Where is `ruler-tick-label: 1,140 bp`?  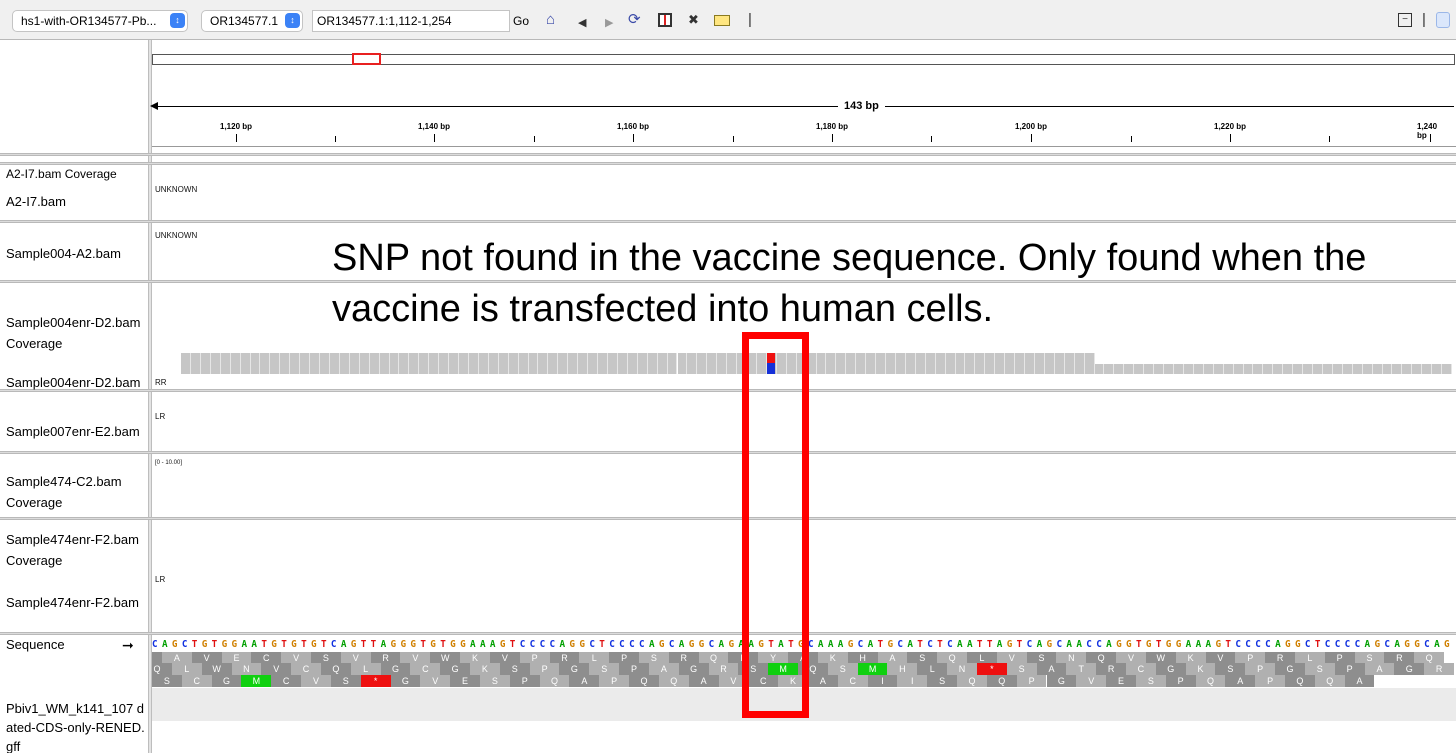 ruler-tick-label: 1,140 bp is located at coordinates (434, 126).